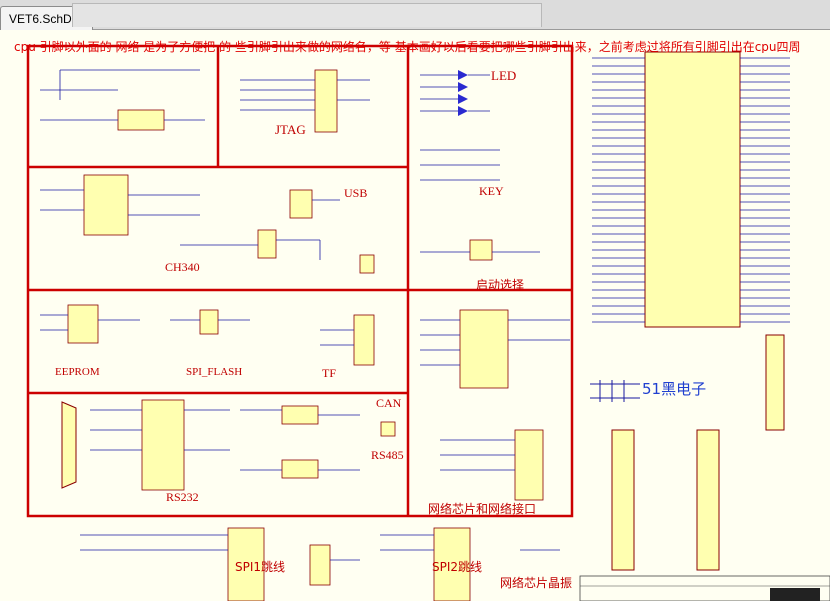  Describe the element at coordinates (389, 403) in the screenshot. I see `label-can: CAN` at that location.